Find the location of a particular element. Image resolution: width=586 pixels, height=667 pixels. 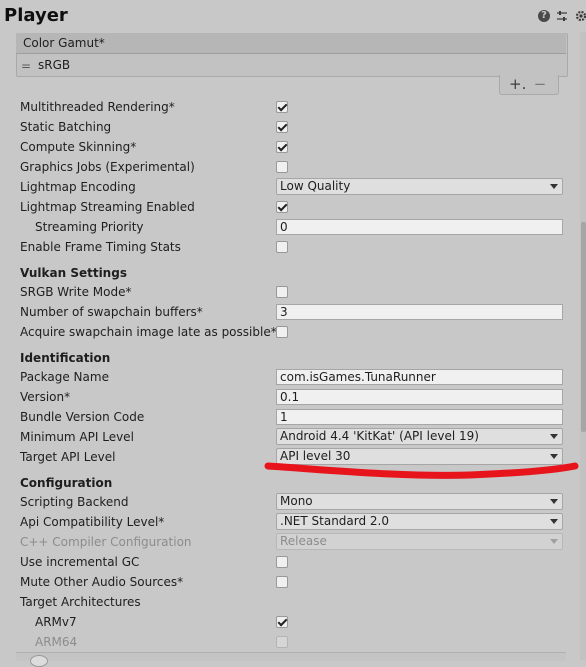

package-name-field: com.isGames.TunaRunner is located at coordinates (419, 377).